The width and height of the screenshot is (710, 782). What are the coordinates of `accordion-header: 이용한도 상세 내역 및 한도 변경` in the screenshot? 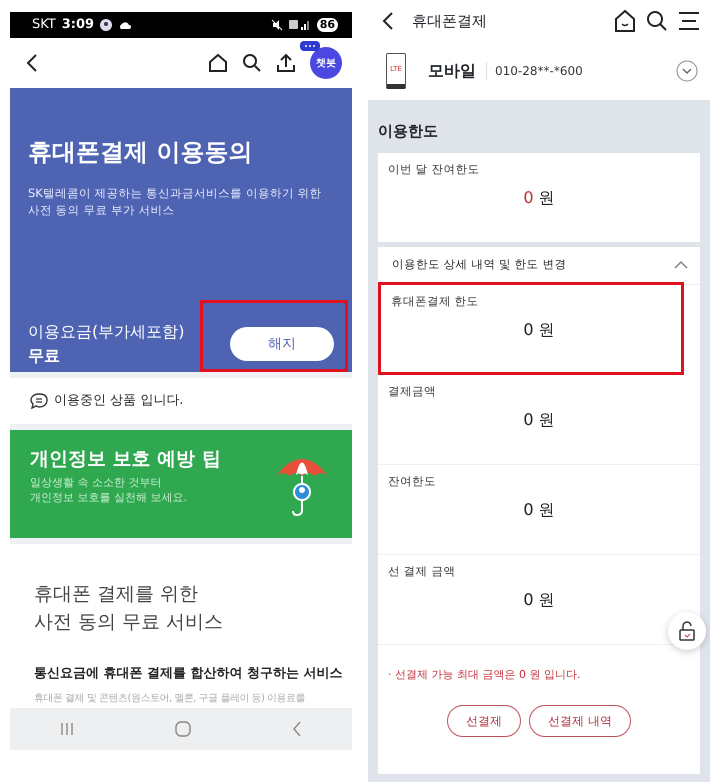 It's located at (539, 265).